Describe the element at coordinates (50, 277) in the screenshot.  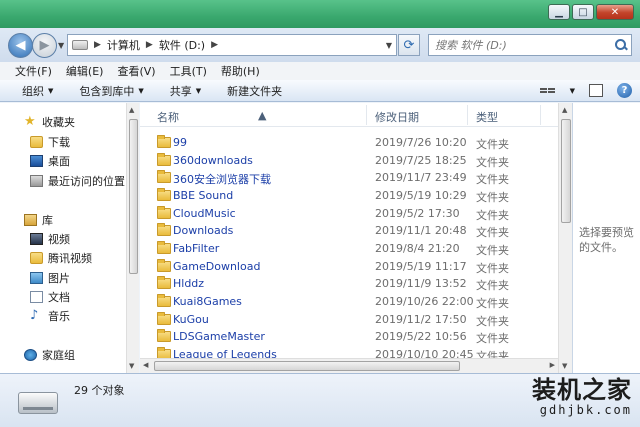
I see `nav-pictures: 图片` at that location.